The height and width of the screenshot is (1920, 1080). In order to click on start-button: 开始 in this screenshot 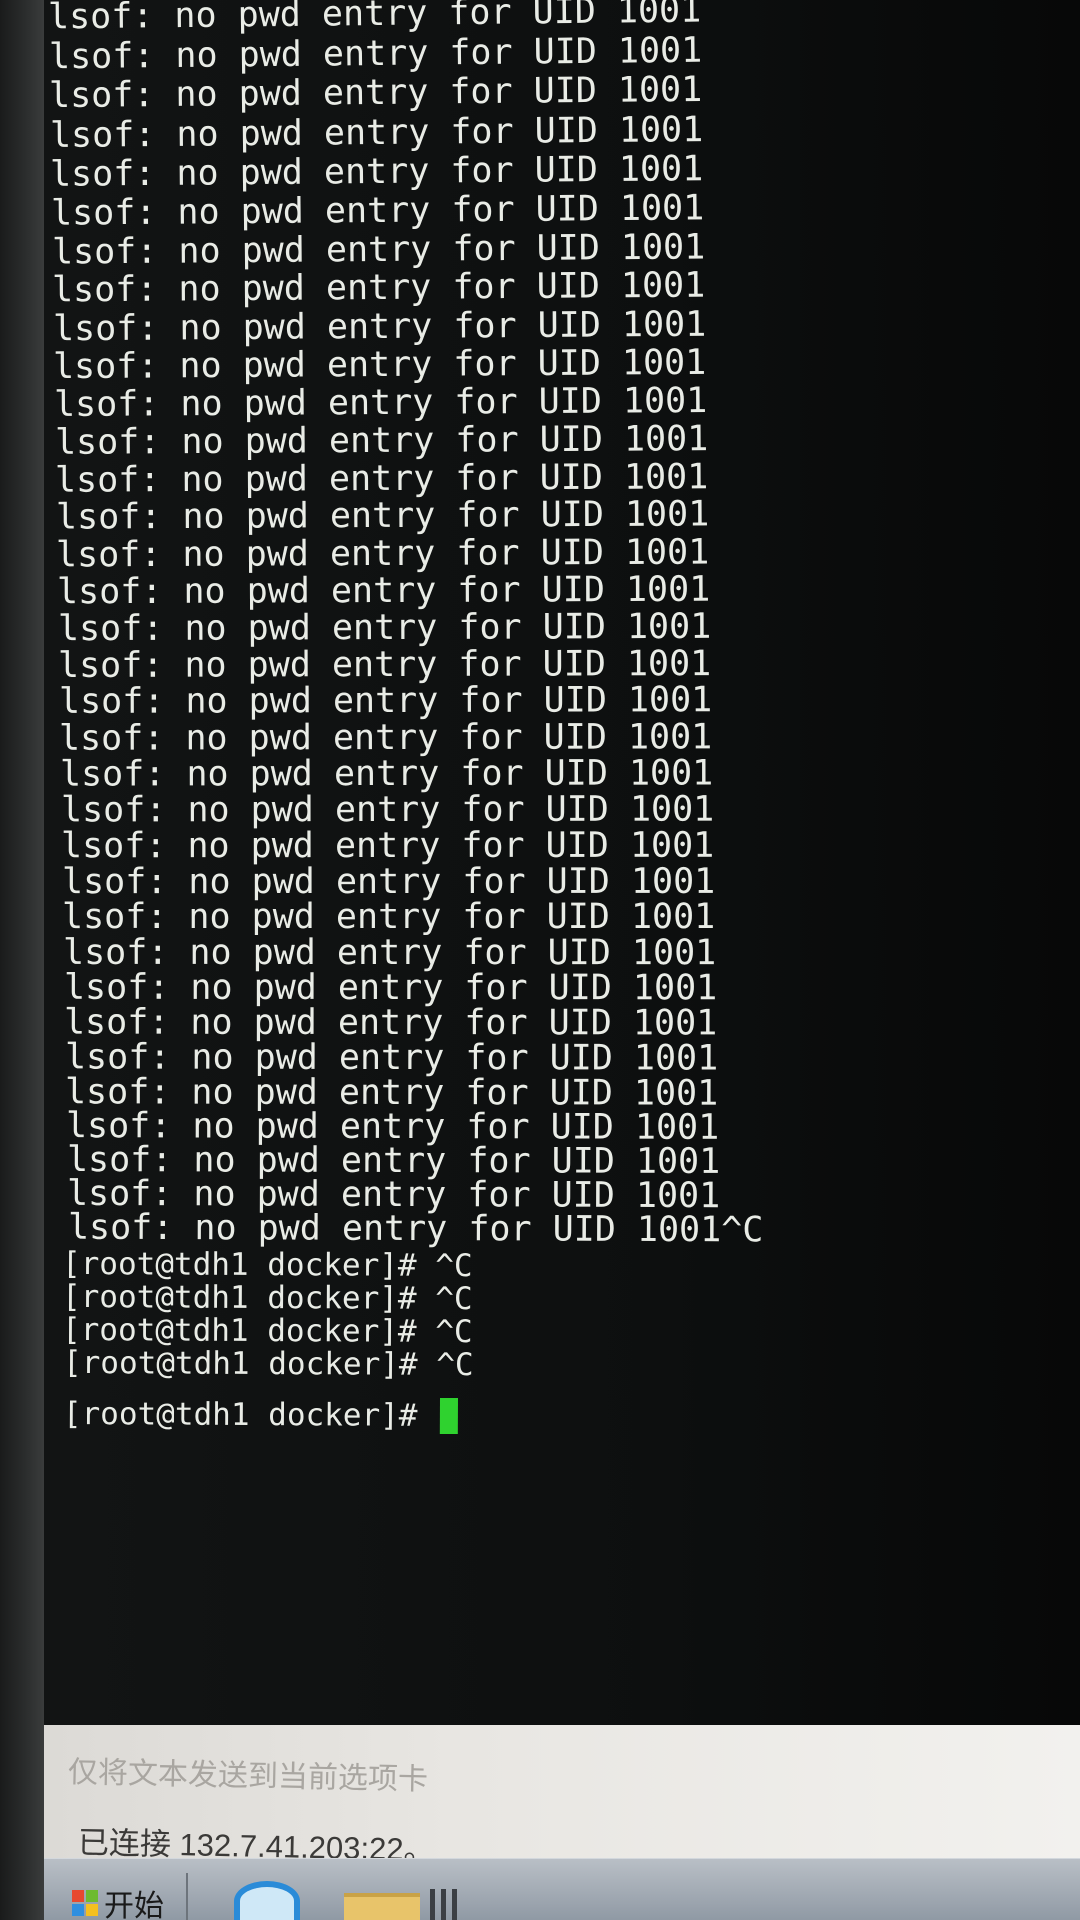, I will do `click(118, 1902)`.